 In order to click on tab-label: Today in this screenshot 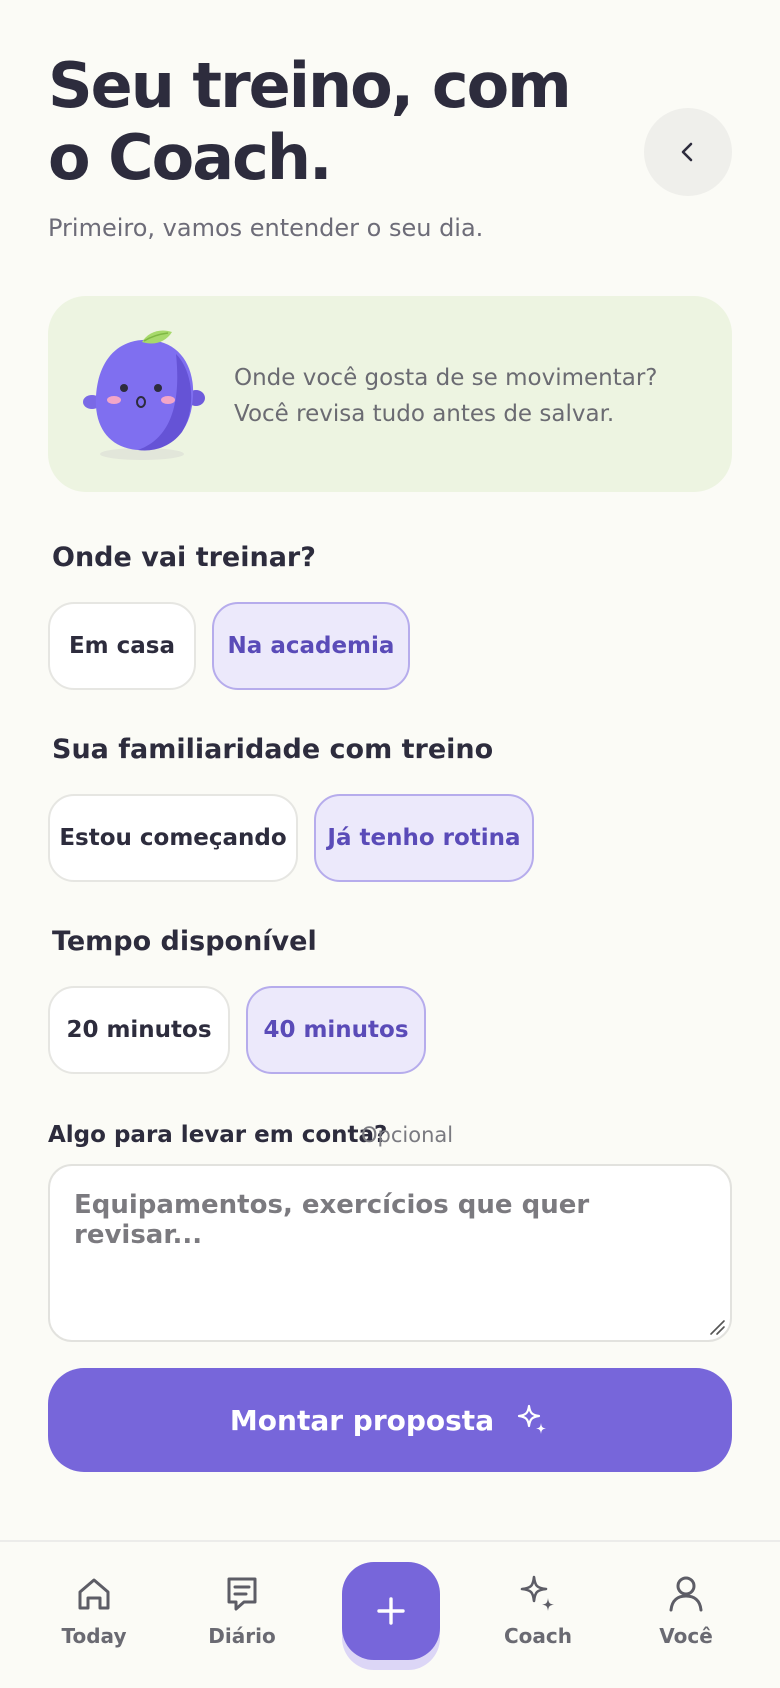, I will do `click(94, 1636)`.